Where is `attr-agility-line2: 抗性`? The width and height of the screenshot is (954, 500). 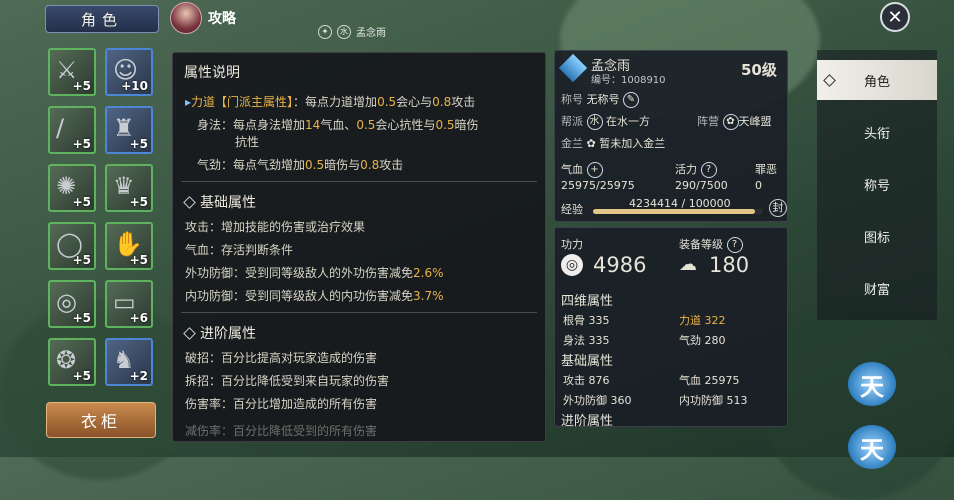
attr-agility-line2: 抗性 is located at coordinates (247, 142).